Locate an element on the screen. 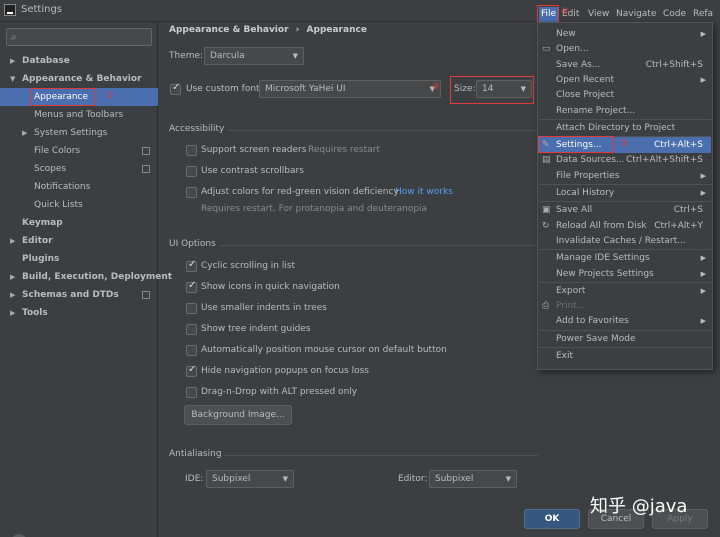 The image size is (720, 537). folder-icon: ▭ is located at coordinates (546, 49).